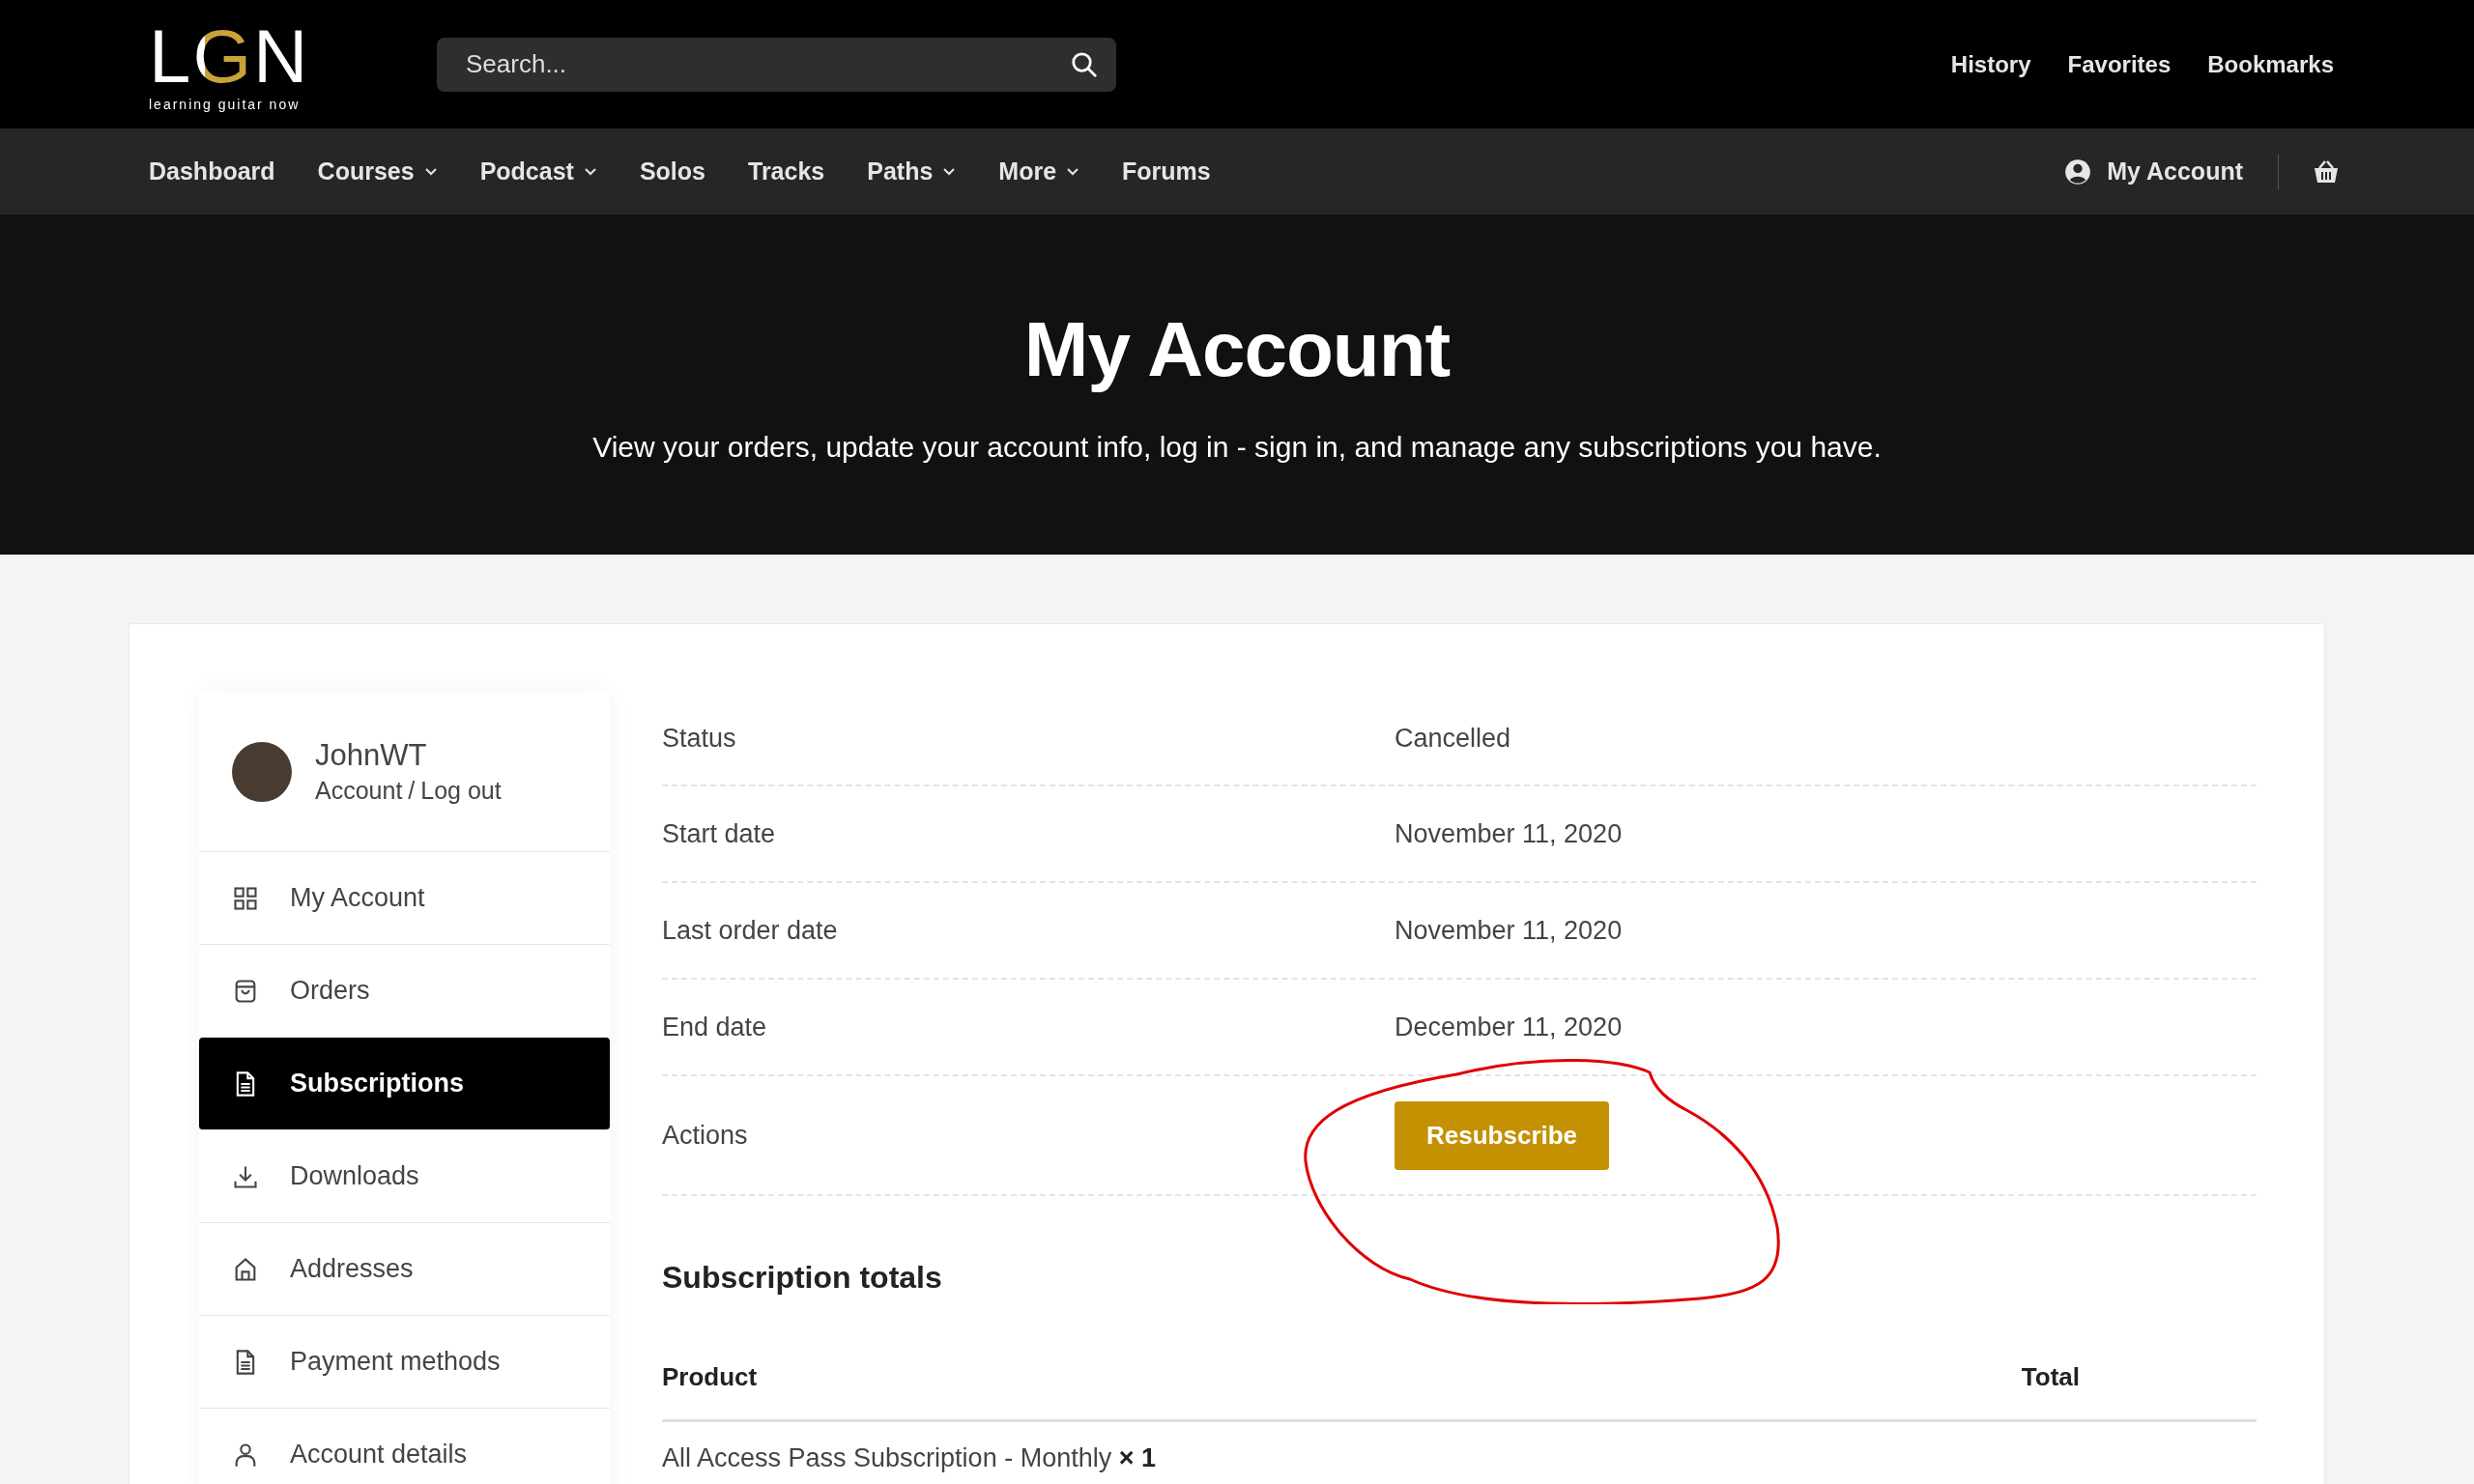 The image size is (2474, 1484). Describe the element at coordinates (405, 1269) in the screenshot. I see `sidebar-item: Addresses` at that location.